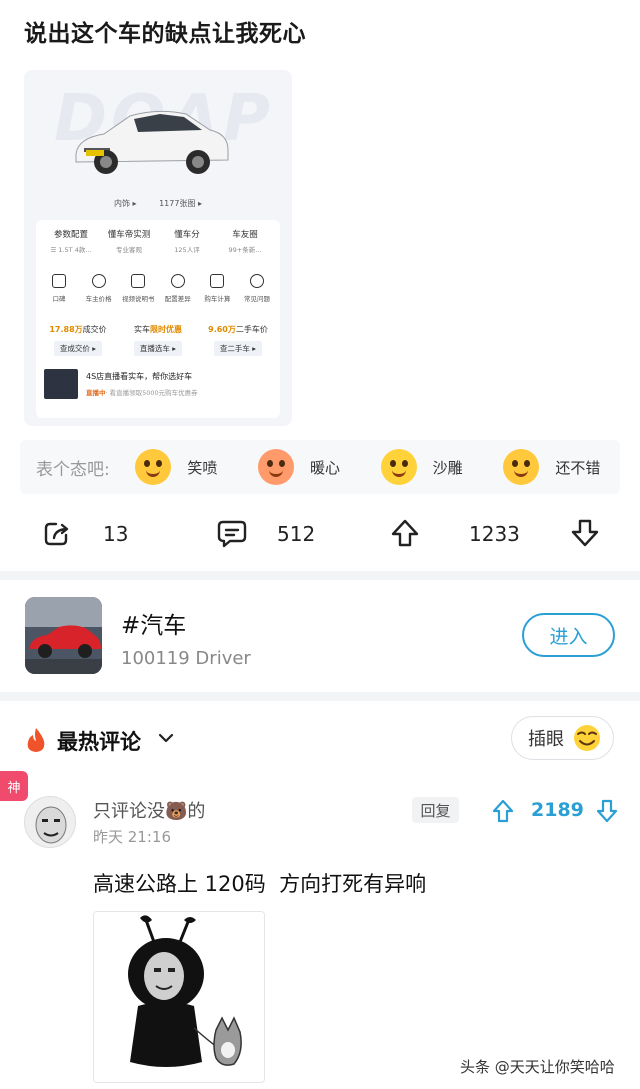 Image resolution: width=640 pixels, height=1089 pixels. I want to click on laughing-tears-icon, so click(153, 467).